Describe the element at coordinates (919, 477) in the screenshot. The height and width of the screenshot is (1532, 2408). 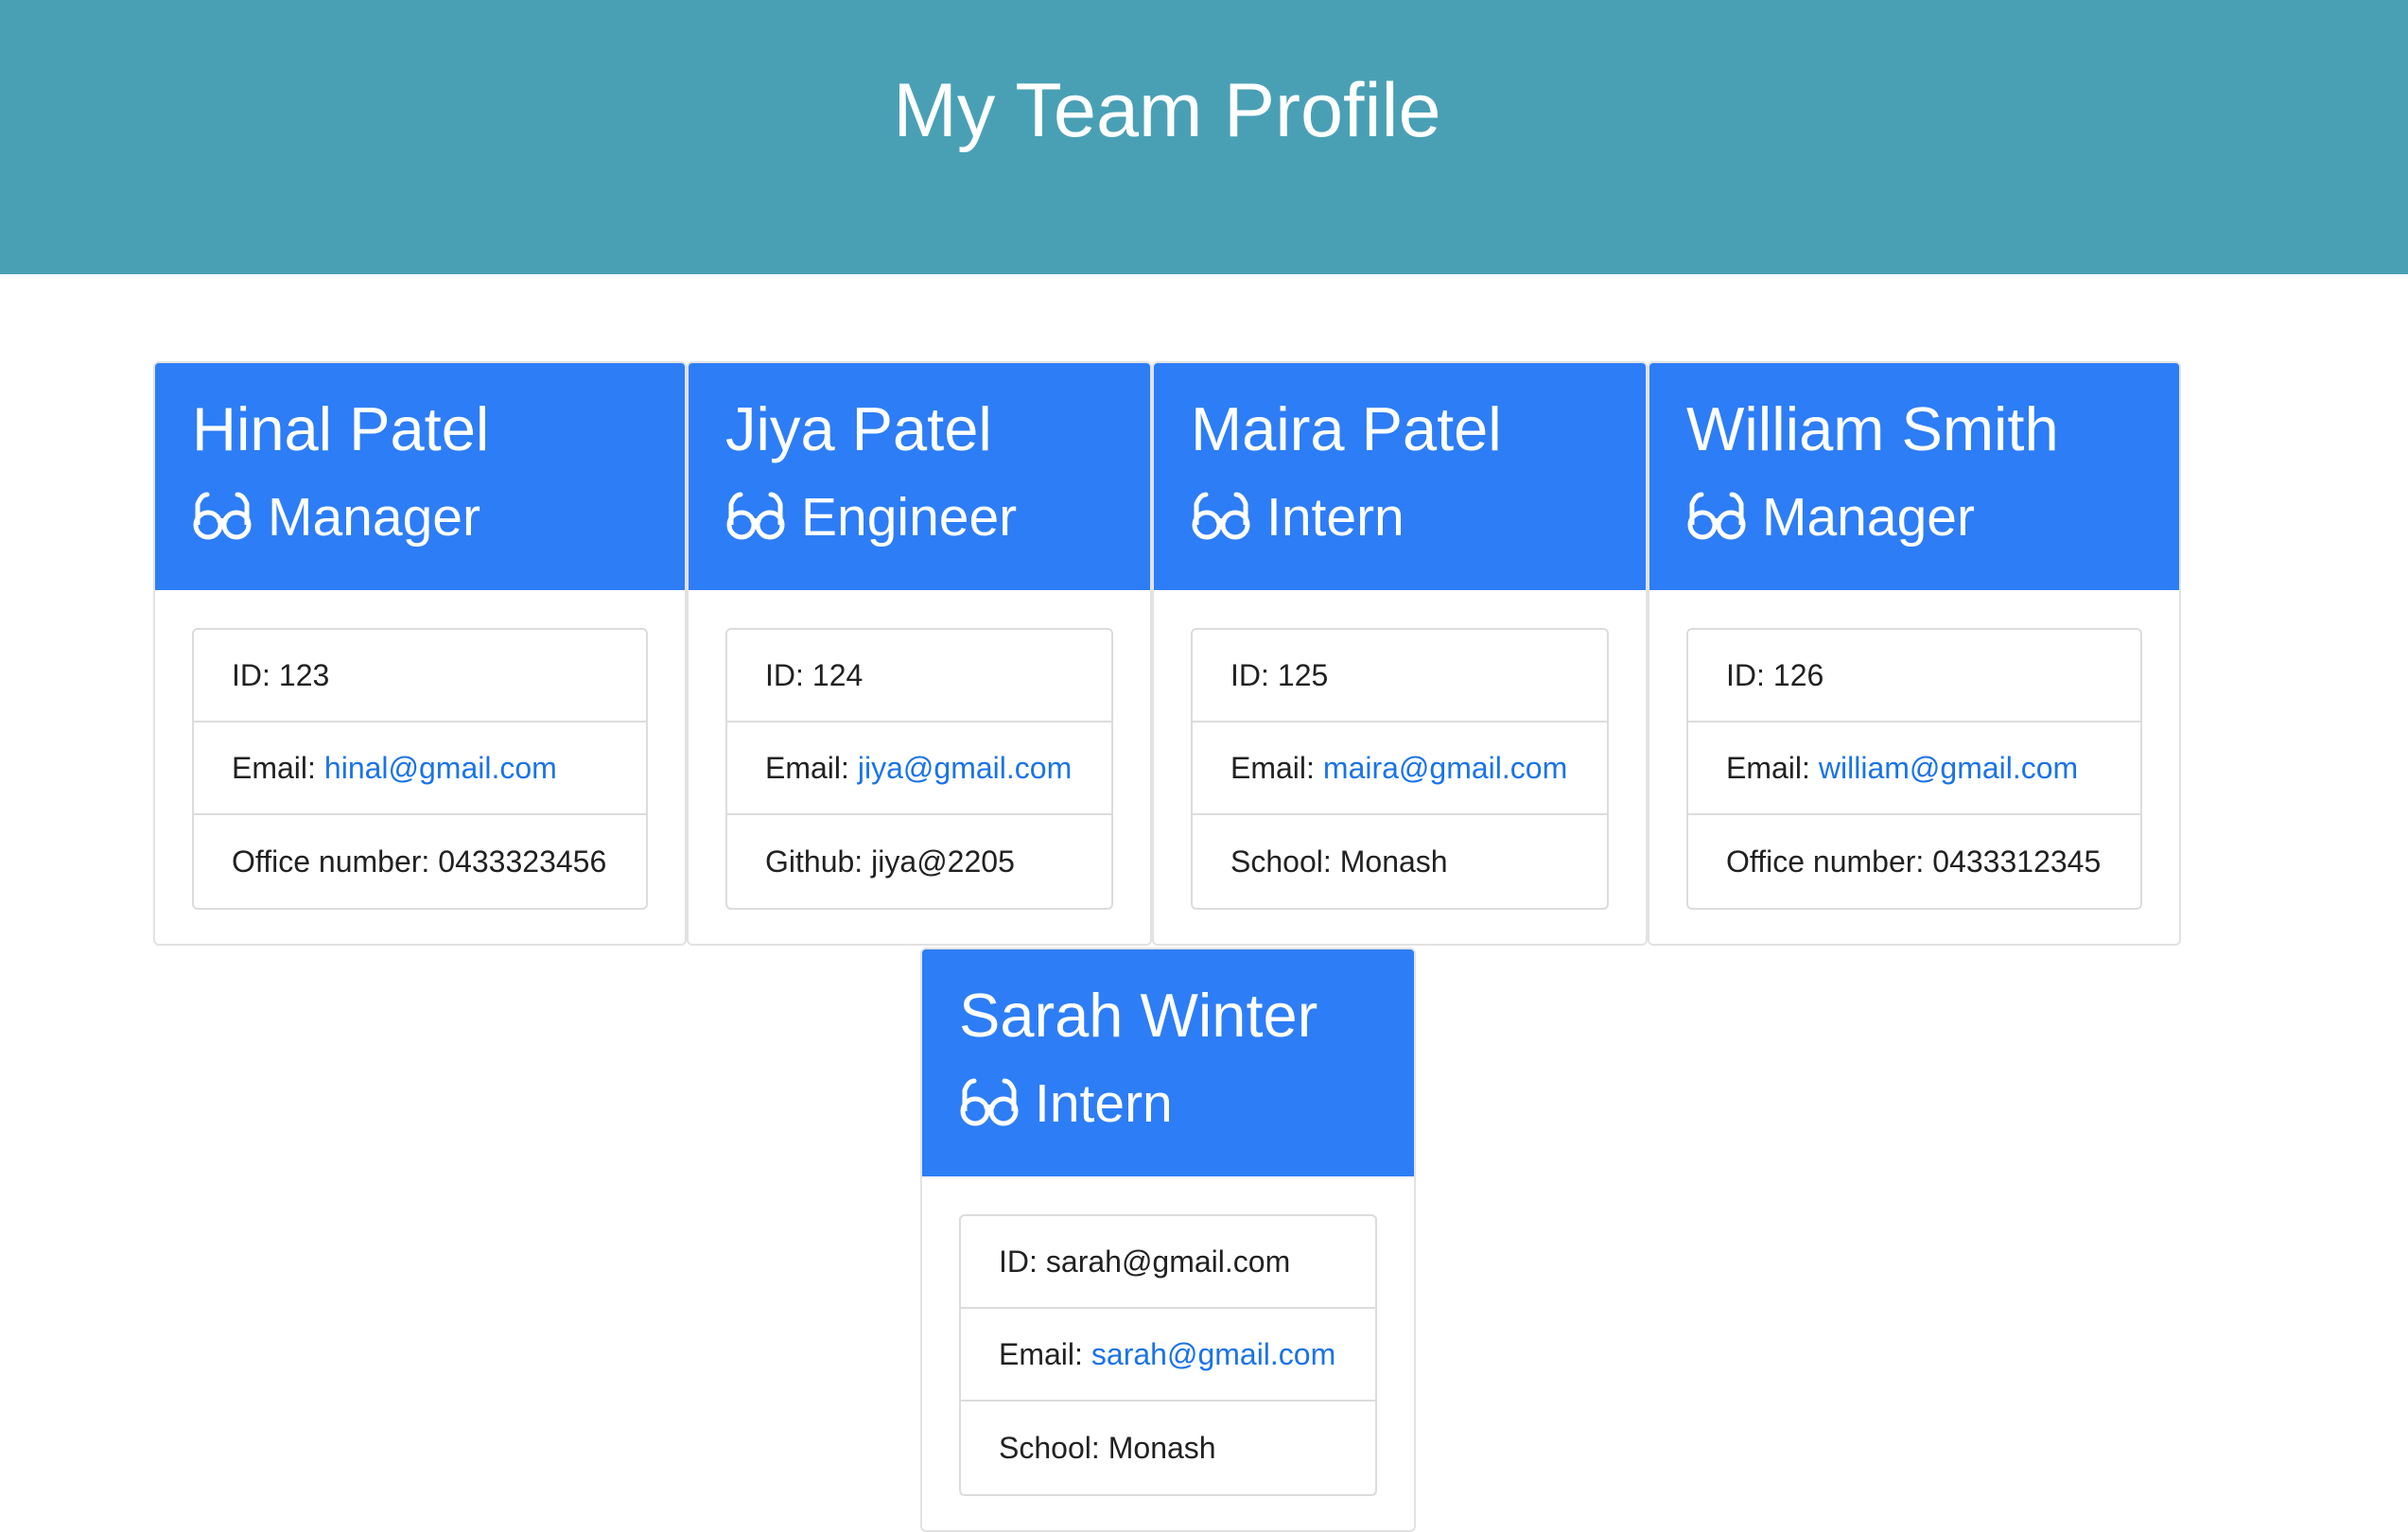
I see `card-header: Jiya Patel Engineer` at that location.